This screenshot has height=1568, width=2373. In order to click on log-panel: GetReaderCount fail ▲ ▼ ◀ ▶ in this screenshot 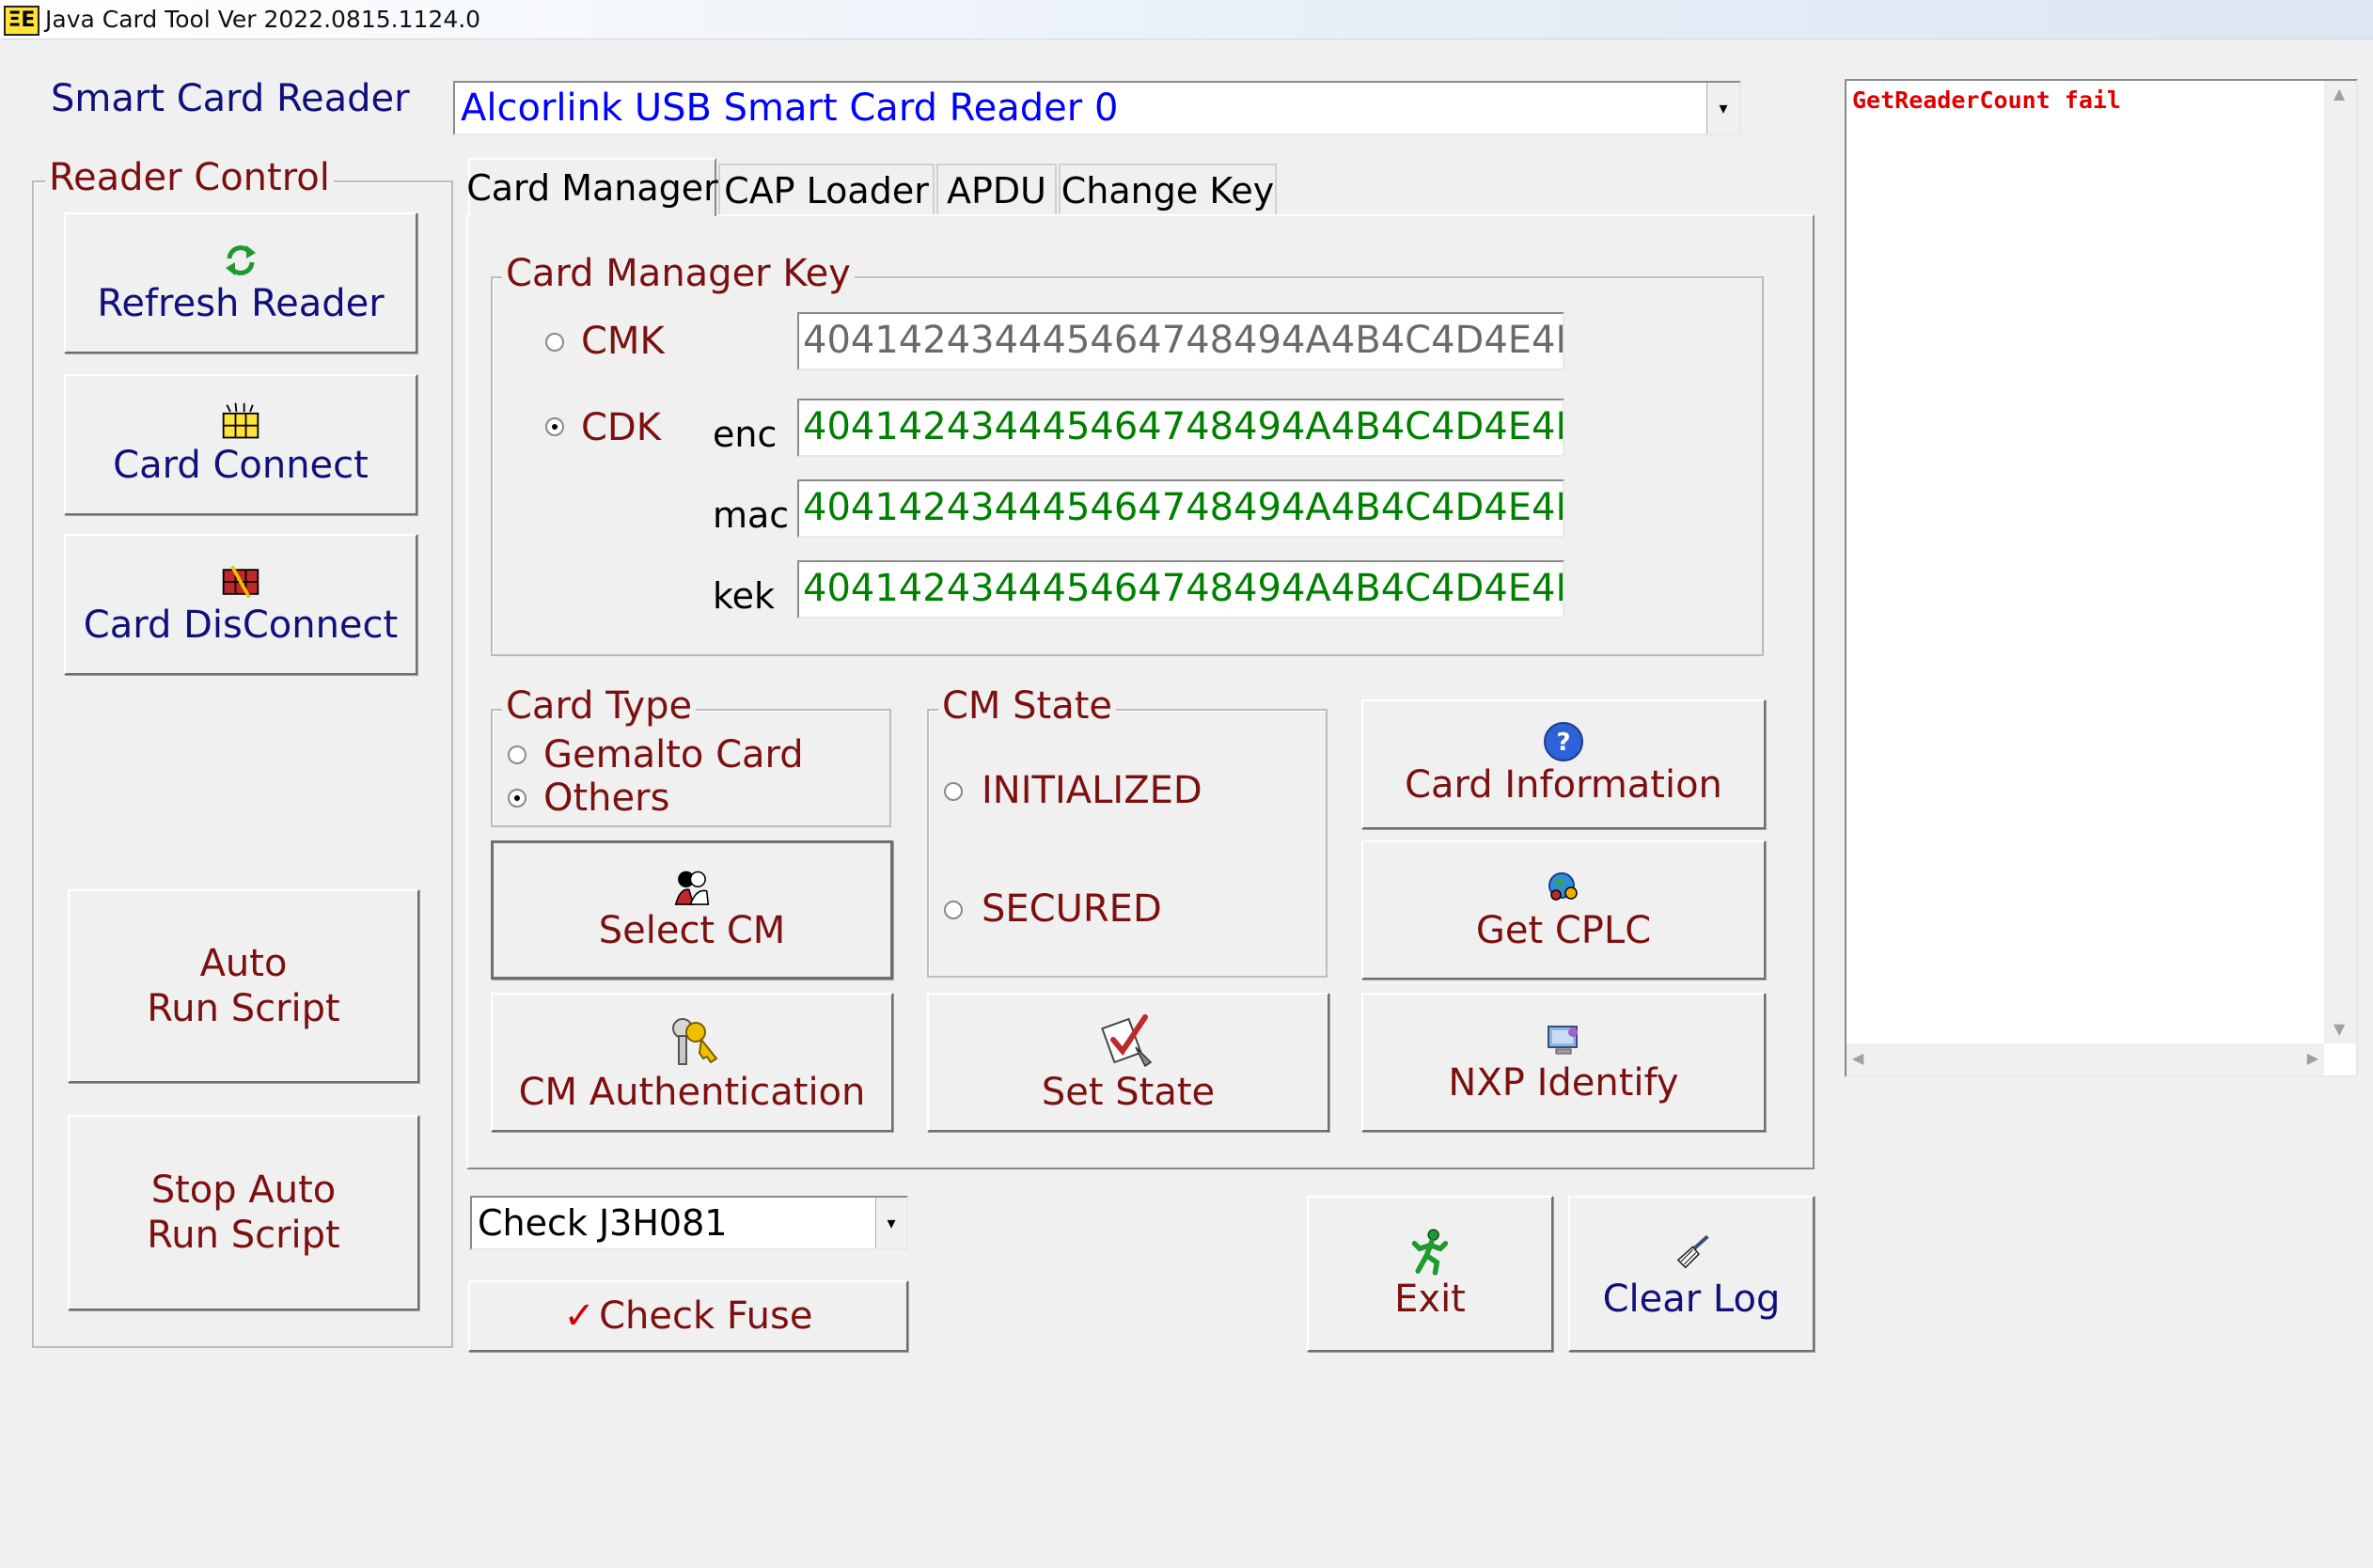, I will do `click(2101, 578)`.